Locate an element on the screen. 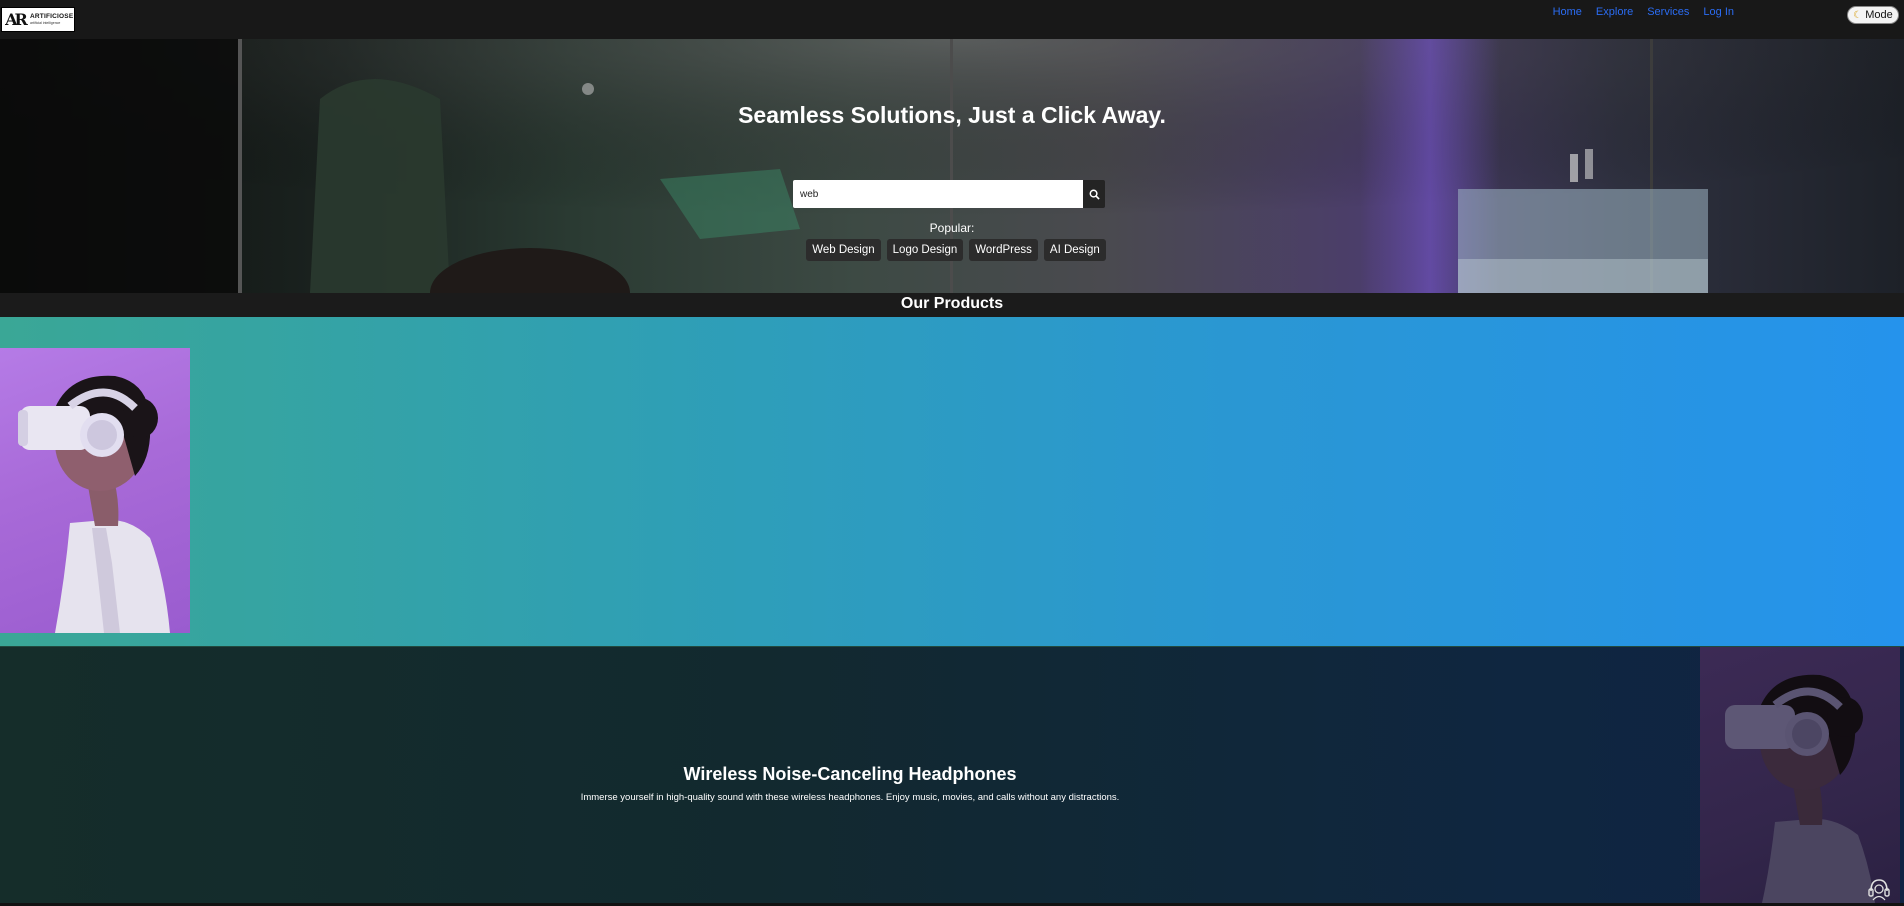 This screenshot has height=906, width=1904. nav-link-services: Services is located at coordinates (1668, 12).